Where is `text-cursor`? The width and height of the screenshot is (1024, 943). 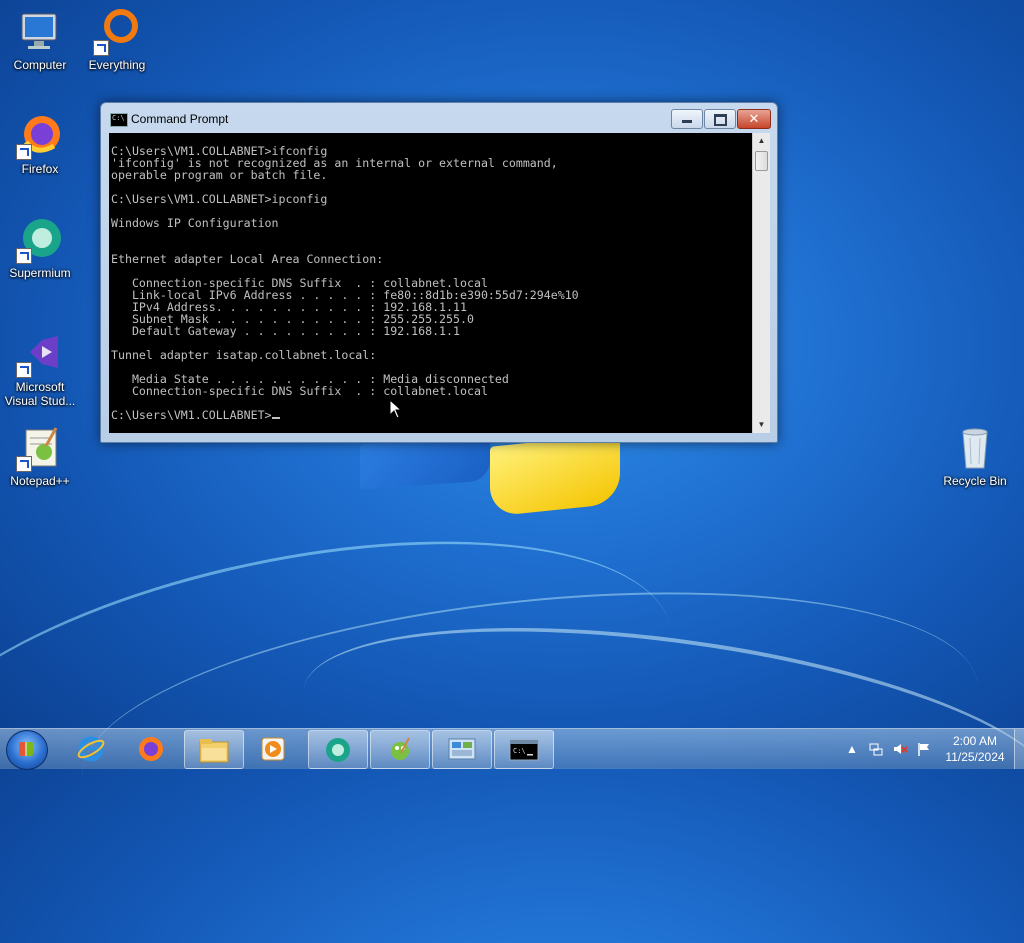 text-cursor is located at coordinates (275, 418).